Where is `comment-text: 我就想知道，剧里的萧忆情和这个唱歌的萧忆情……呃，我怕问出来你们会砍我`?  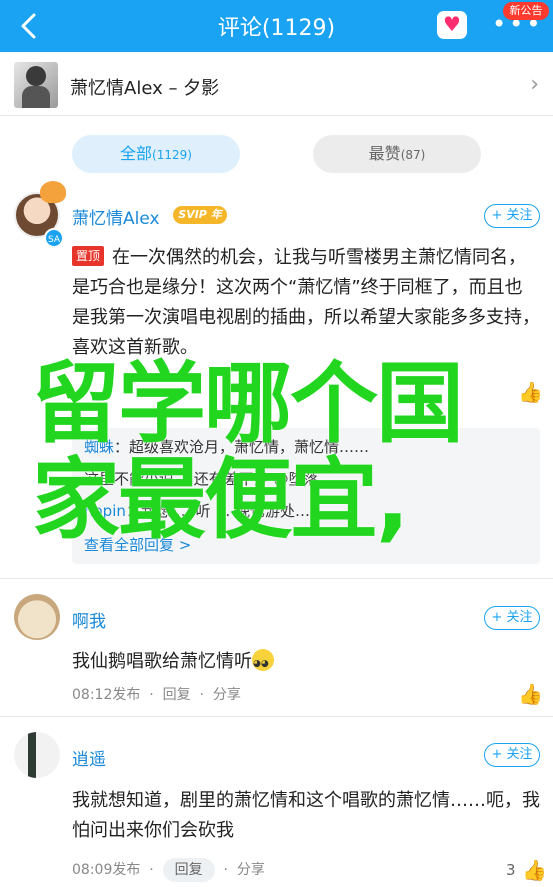 comment-text: 我就想知道，剧里的萧忆情和这个唱歌的萧忆情……呃，我怕问出来你们会砍我 is located at coordinates (306, 816).